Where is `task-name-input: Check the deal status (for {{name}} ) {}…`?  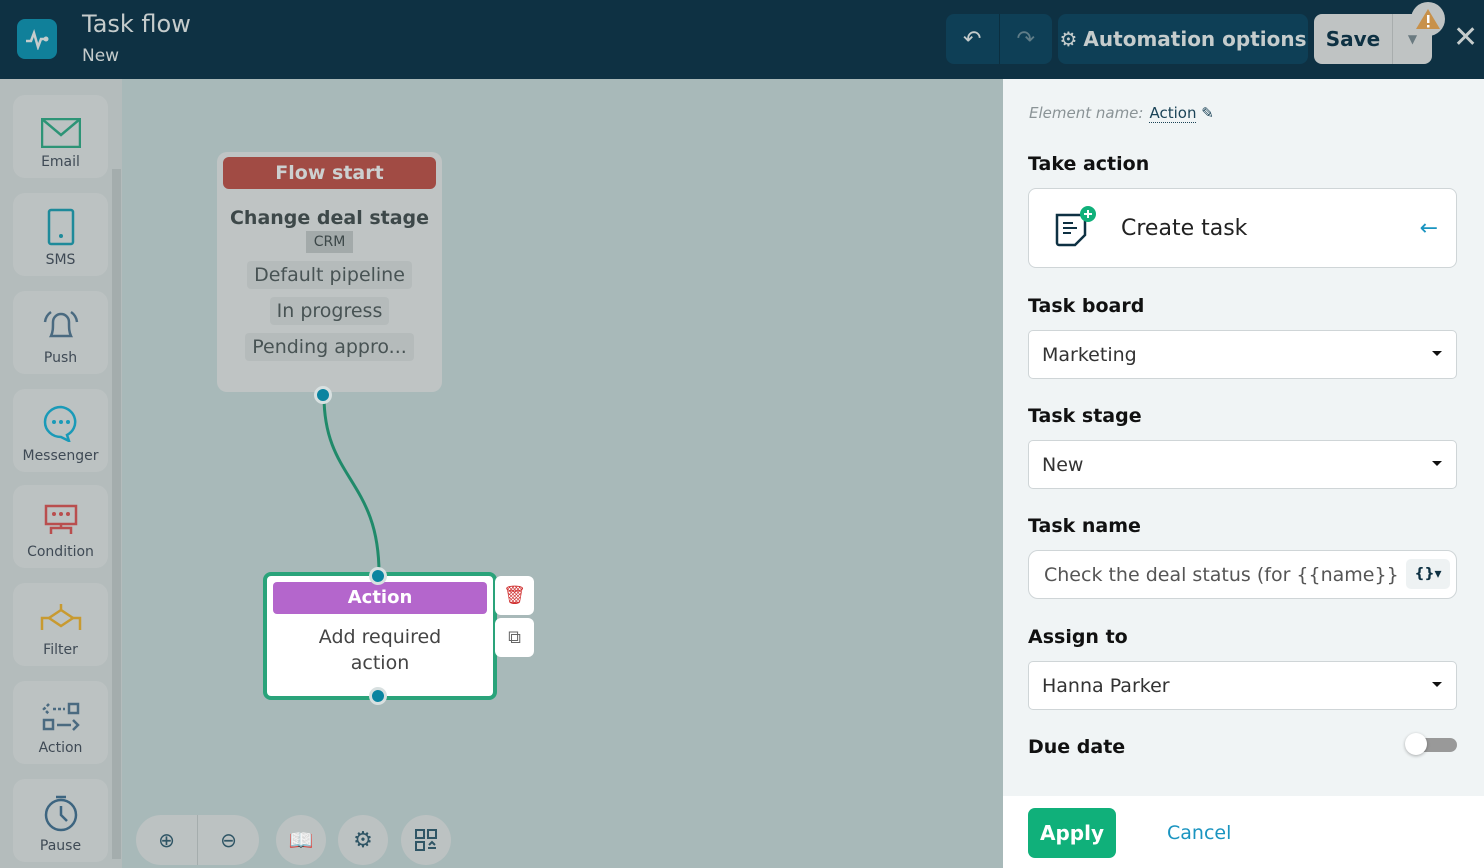 task-name-input: Check the deal status (for {{name}} ) {}… is located at coordinates (1242, 574).